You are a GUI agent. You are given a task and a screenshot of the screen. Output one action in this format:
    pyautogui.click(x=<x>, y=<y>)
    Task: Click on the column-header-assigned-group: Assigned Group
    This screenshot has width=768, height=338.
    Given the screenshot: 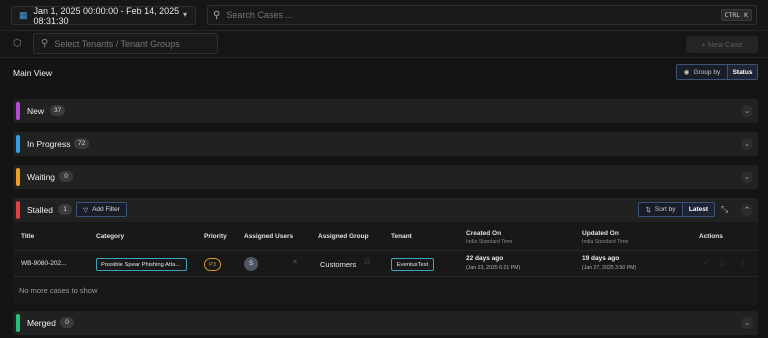 What is the action you would take?
    pyautogui.click(x=343, y=236)
    